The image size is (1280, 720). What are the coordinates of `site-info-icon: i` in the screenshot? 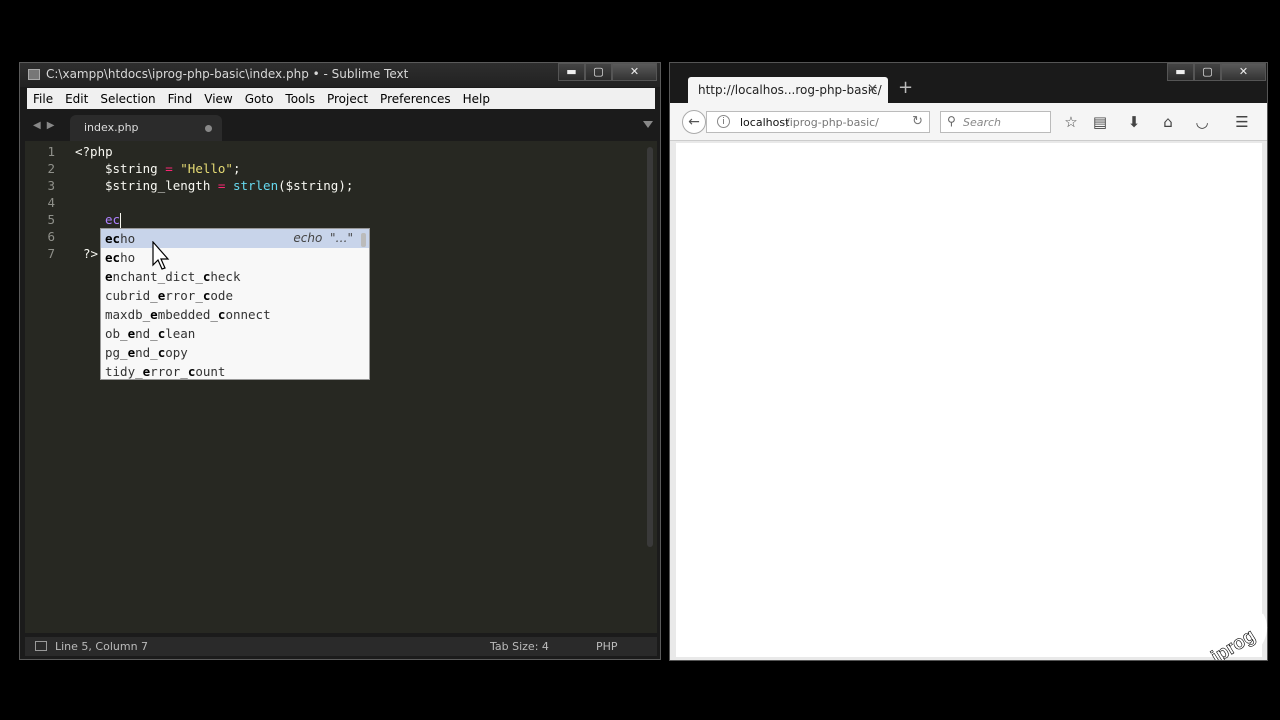 It's located at (723, 121).